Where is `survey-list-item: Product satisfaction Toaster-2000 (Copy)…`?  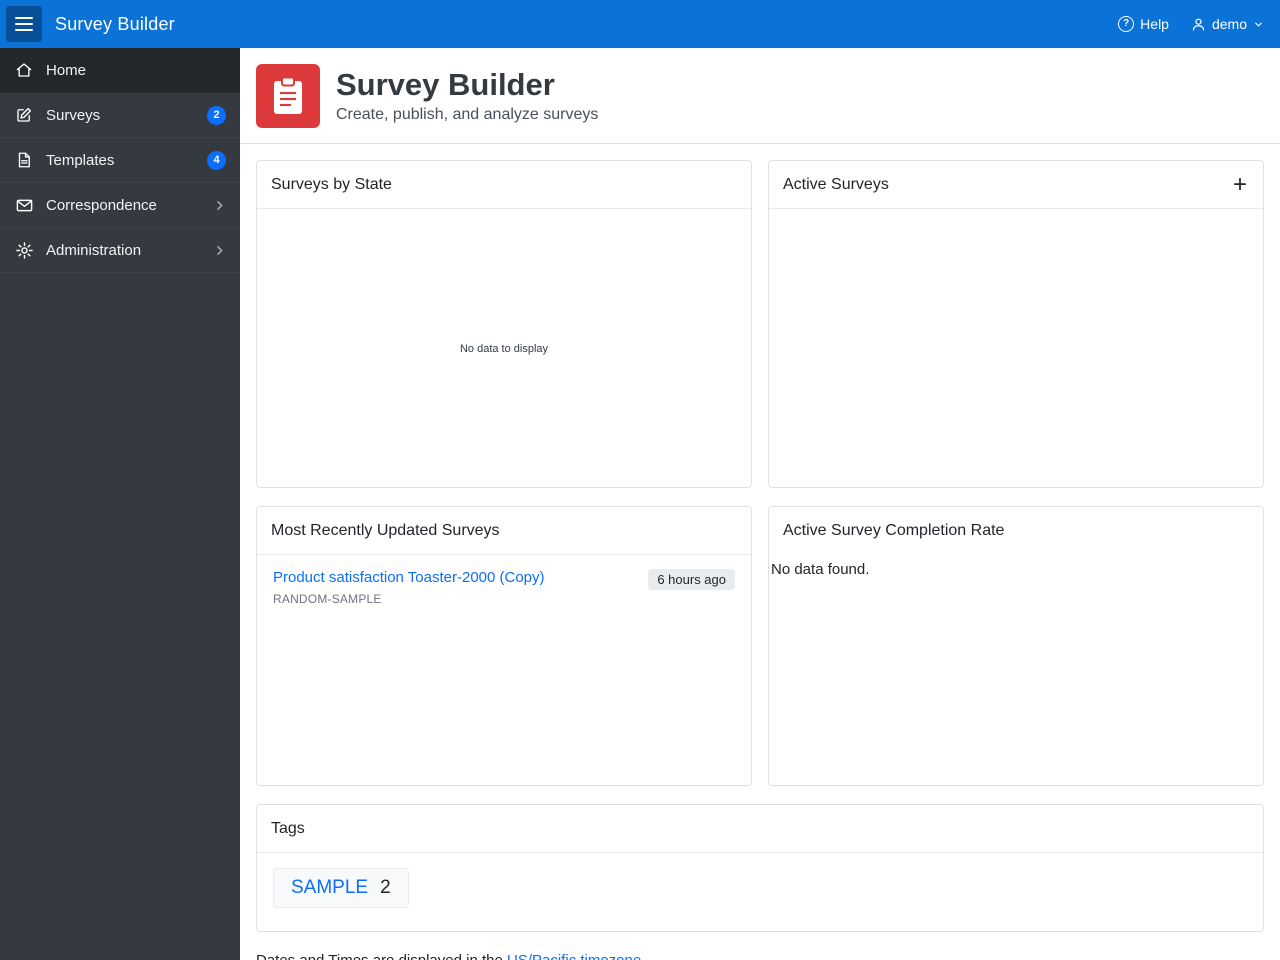
survey-list-item: Product satisfaction Toaster-2000 (Copy)… is located at coordinates (504, 587).